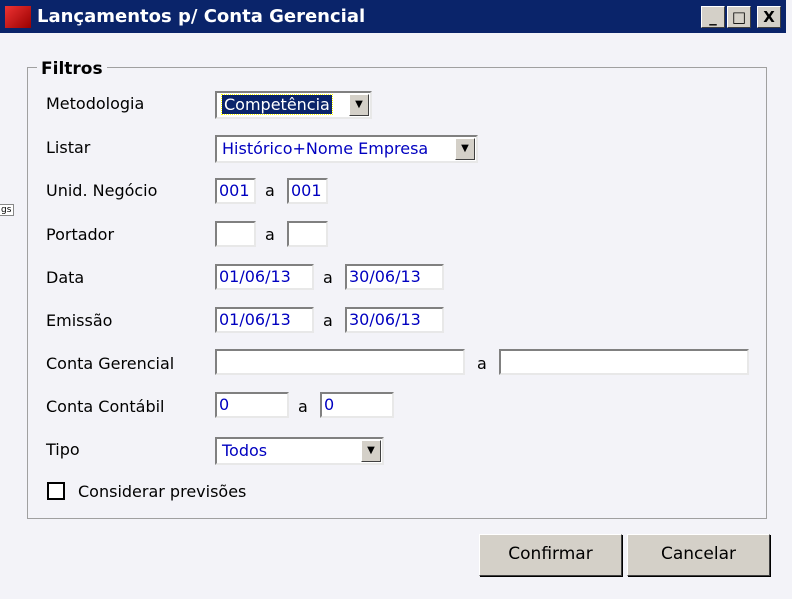 Image resolution: width=792 pixels, height=599 pixels. What do you see at coordinates (769, 17) in the screenshot?
I see `close-button: X` at bounding box center [769, 17].